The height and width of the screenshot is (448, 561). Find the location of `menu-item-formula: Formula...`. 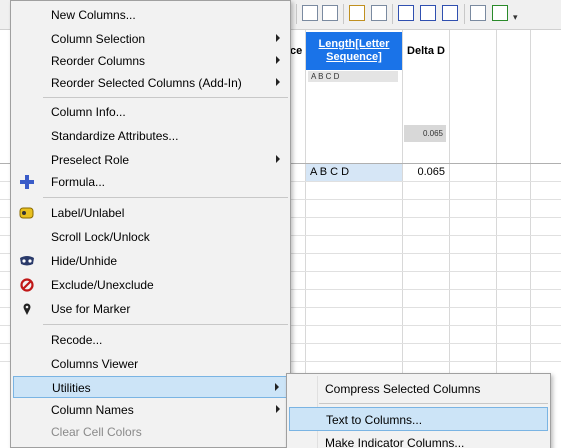

menu-item-formula: Formula... is located at coordinates (150, 182).